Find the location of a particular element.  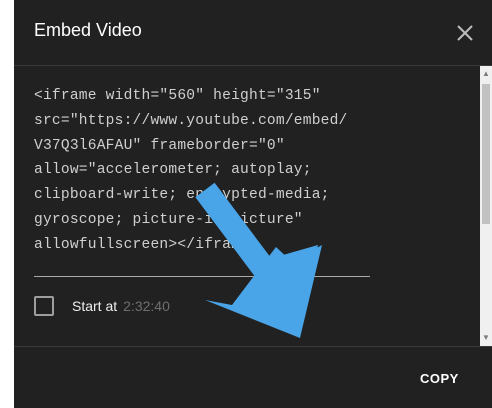

embed-code-line: V37Q3l6AFAU" frameborder="0" is located at coordinates (159, 145).